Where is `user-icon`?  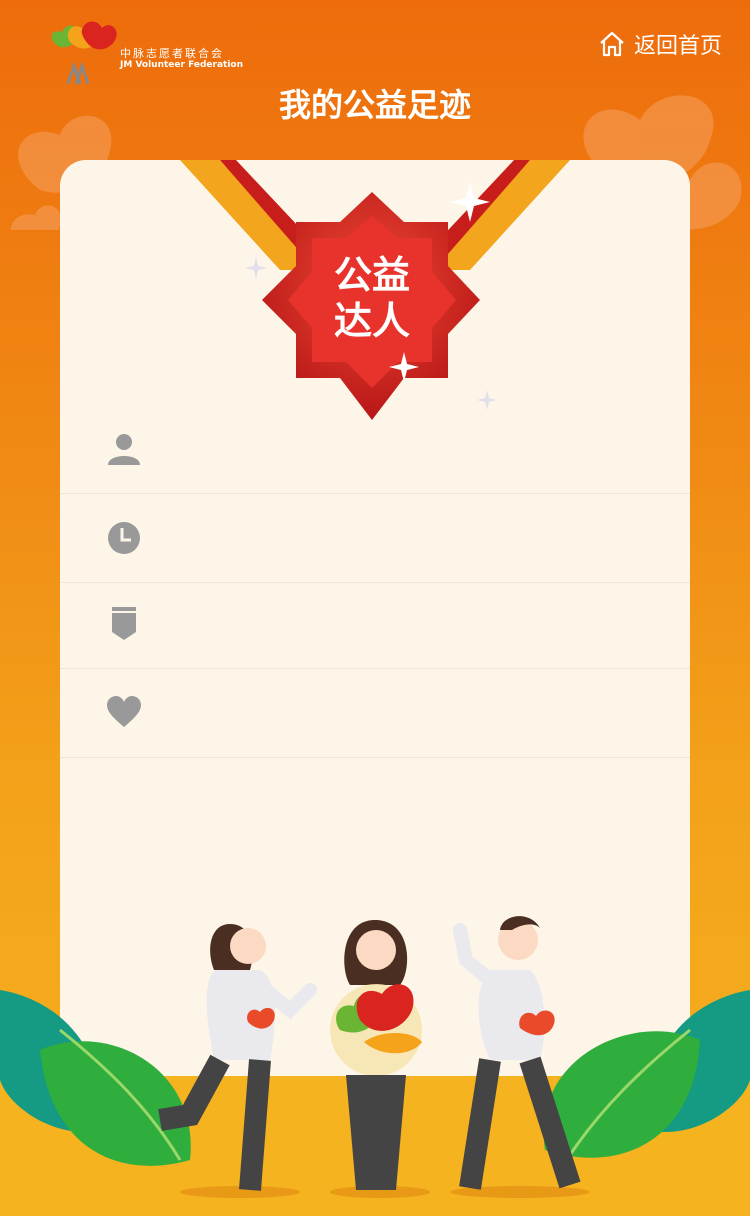
user-icon is located at coordinates (124, 449).